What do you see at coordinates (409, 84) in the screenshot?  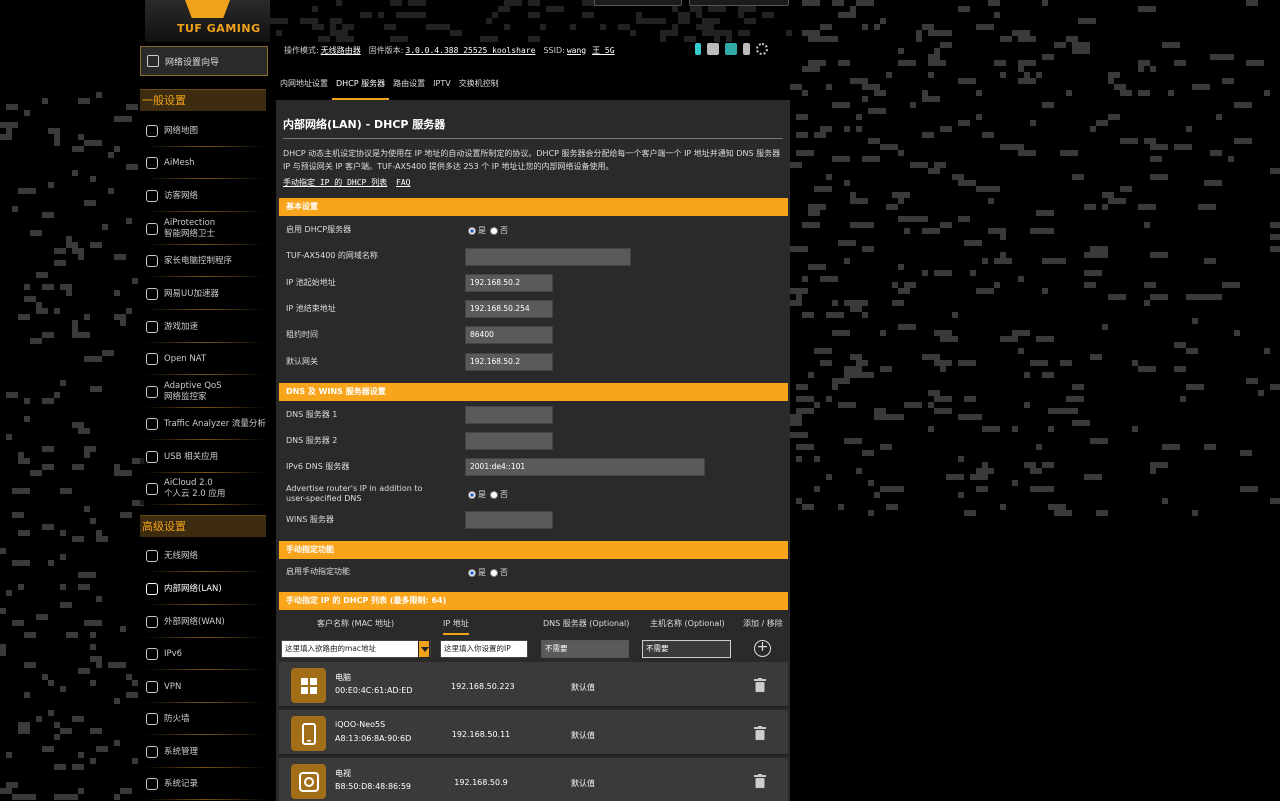 I see `tab-route: 路由设置` at bounding box center [409, 84].